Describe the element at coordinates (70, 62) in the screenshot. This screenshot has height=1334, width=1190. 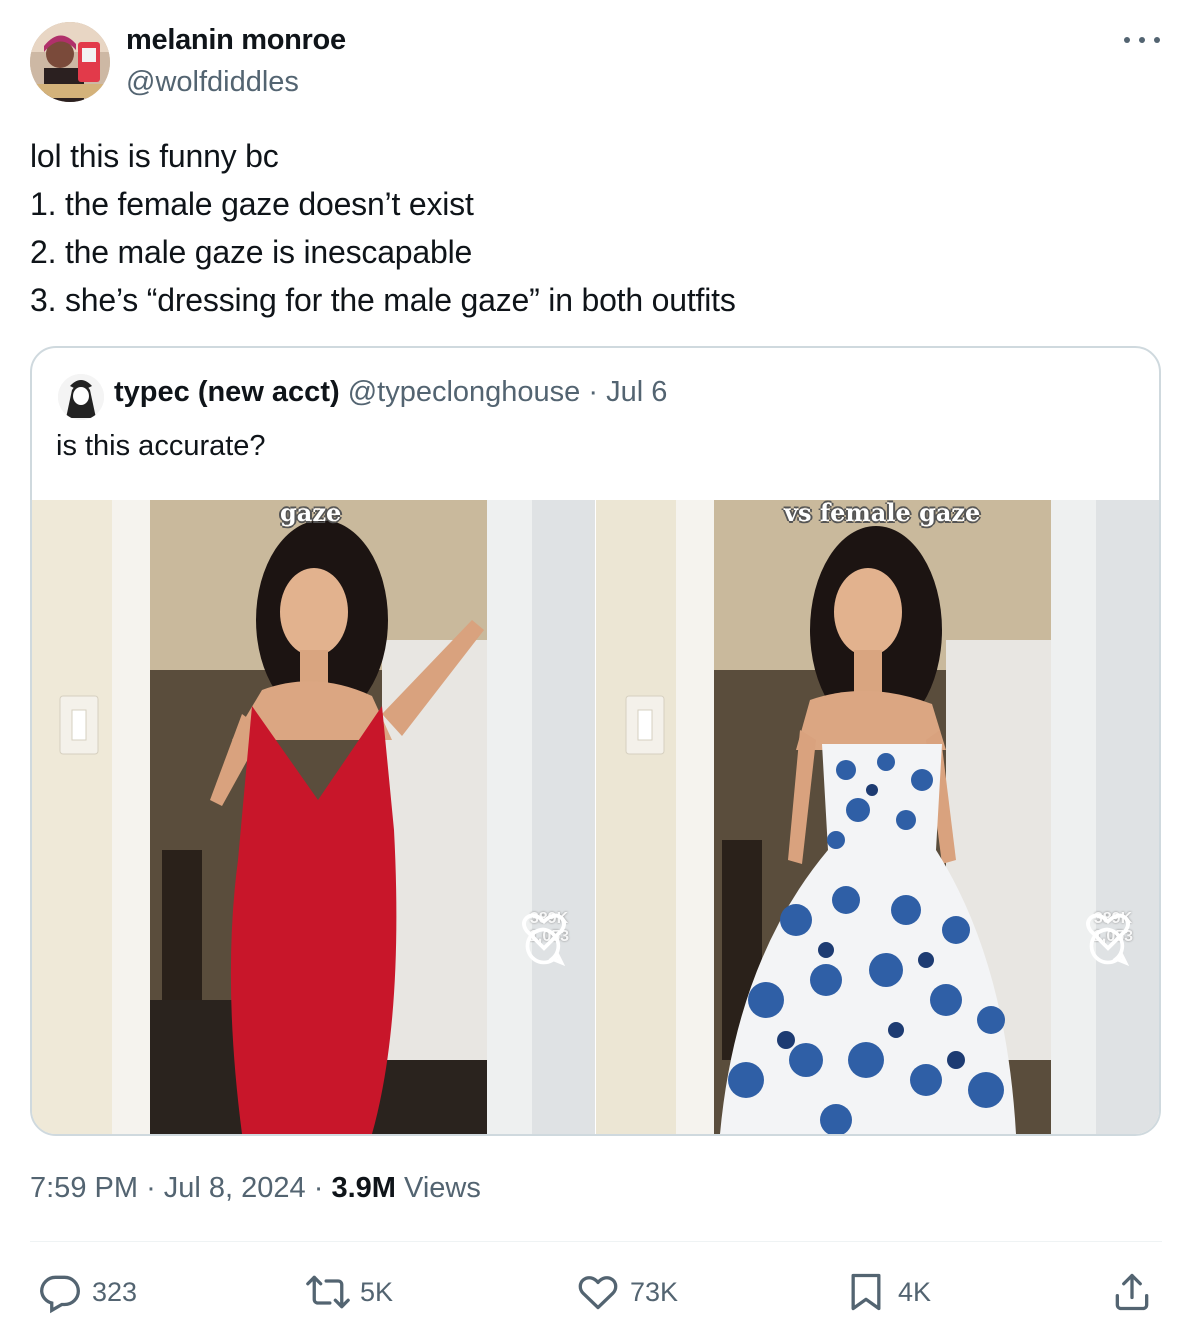
I see `author-avatar` at that location.